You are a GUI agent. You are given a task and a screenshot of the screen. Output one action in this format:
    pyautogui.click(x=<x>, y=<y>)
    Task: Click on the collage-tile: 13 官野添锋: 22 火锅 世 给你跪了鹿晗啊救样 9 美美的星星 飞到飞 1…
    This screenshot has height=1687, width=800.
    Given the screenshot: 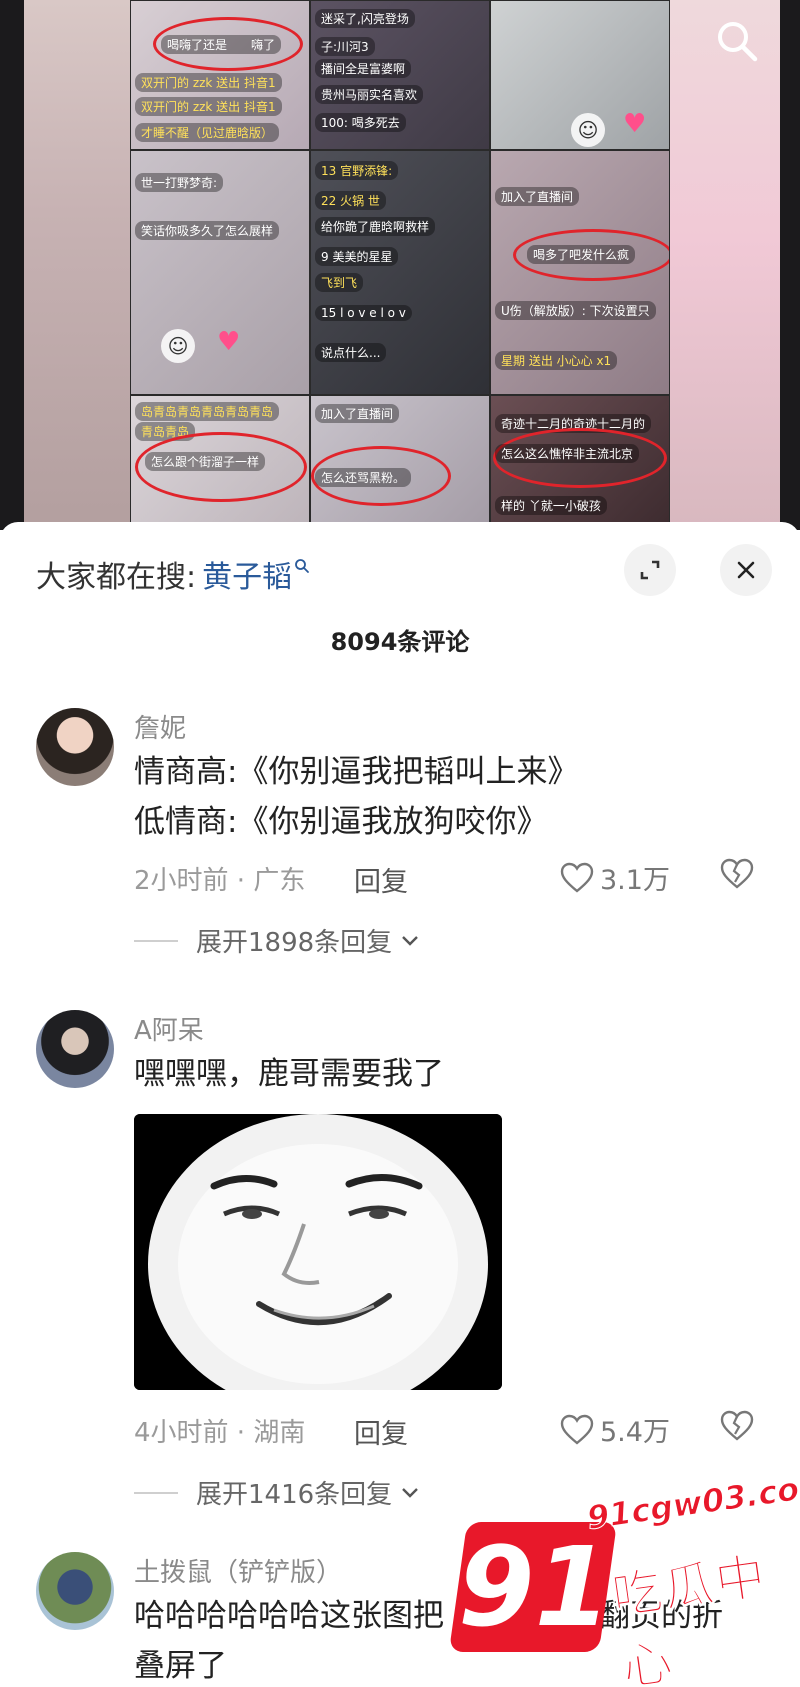 What is the action you would take?
    pyautogui.click(x=400, y=272)
    